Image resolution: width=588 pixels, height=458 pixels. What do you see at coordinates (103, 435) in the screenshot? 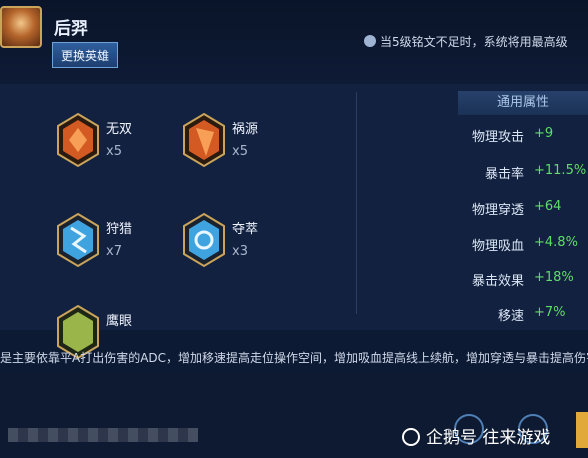
I see `blurred-text` at bounding box center [103, 435].